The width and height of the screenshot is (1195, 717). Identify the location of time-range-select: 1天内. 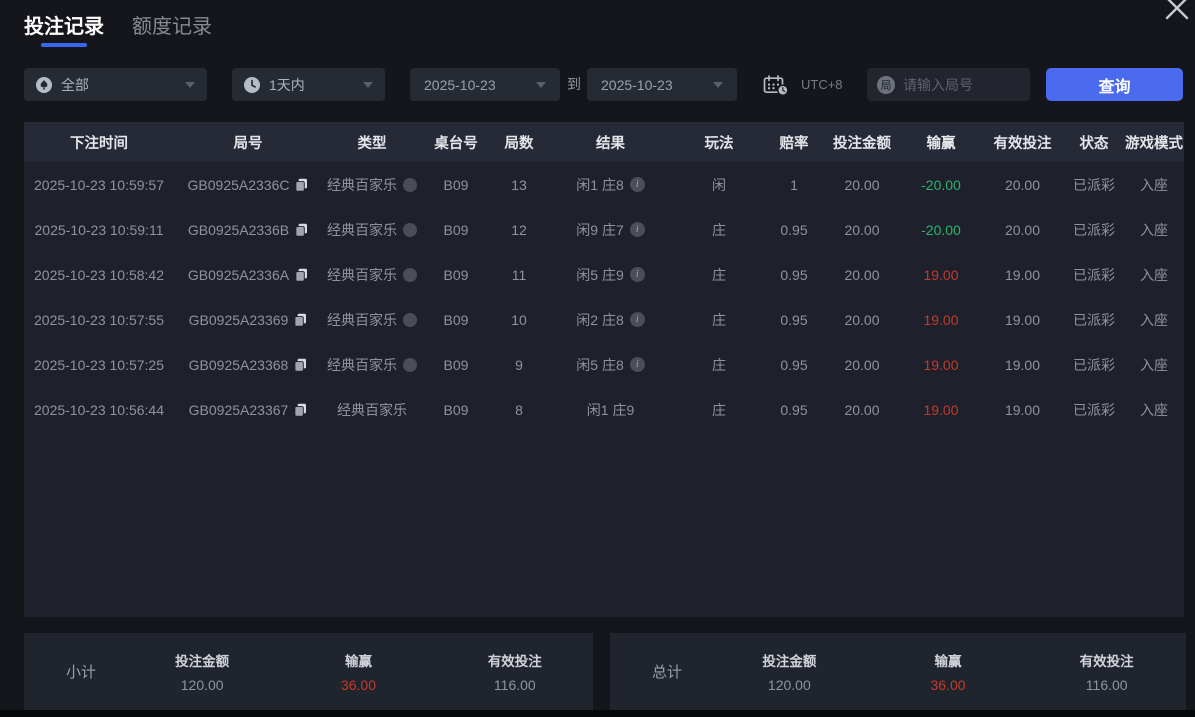
(308, 84).